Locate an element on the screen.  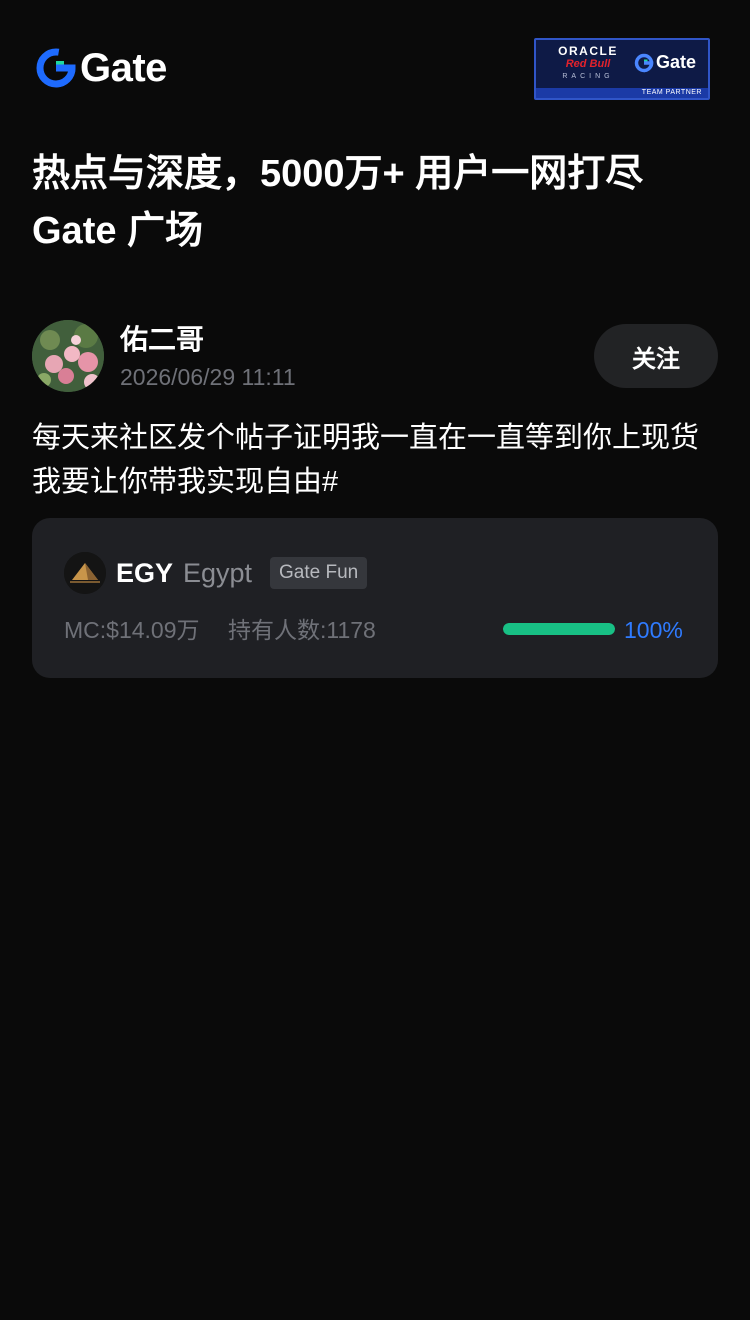
token-symbol: EGY is located at coordinates (145, 573).